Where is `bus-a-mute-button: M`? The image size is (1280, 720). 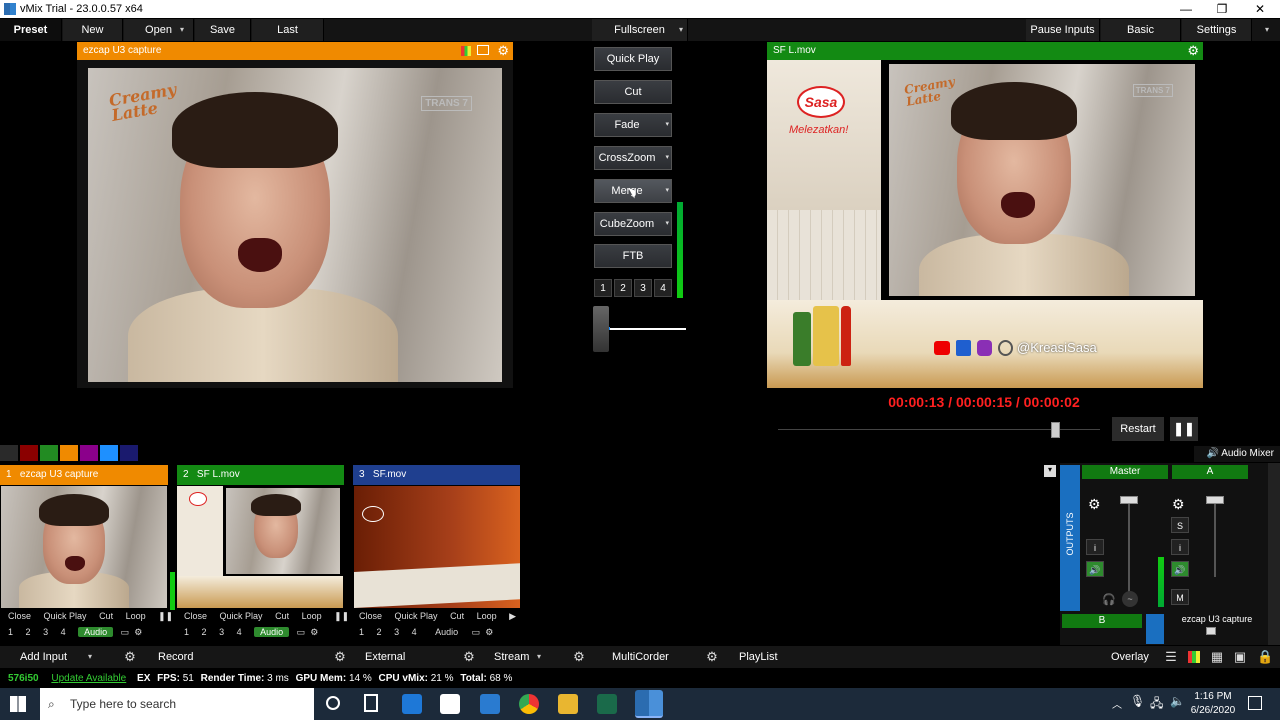 bus-a-mute-button: M is located at coordinates (1180, 597).